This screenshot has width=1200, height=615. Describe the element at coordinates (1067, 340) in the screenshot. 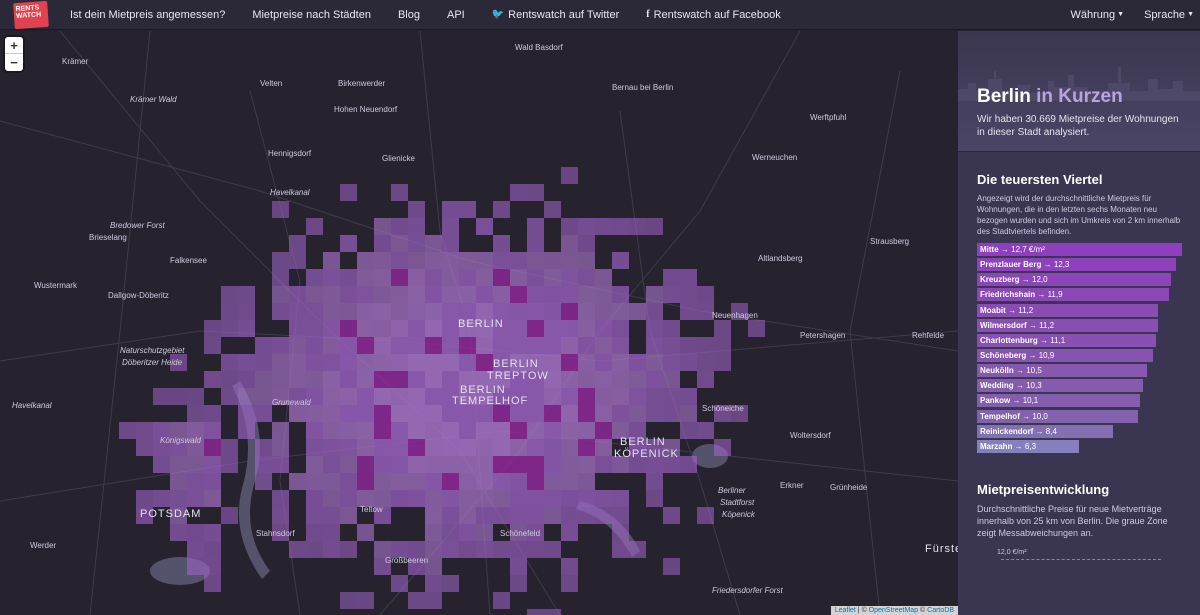

I see `district-bar: Charlottenburg → 11,1` at that location.